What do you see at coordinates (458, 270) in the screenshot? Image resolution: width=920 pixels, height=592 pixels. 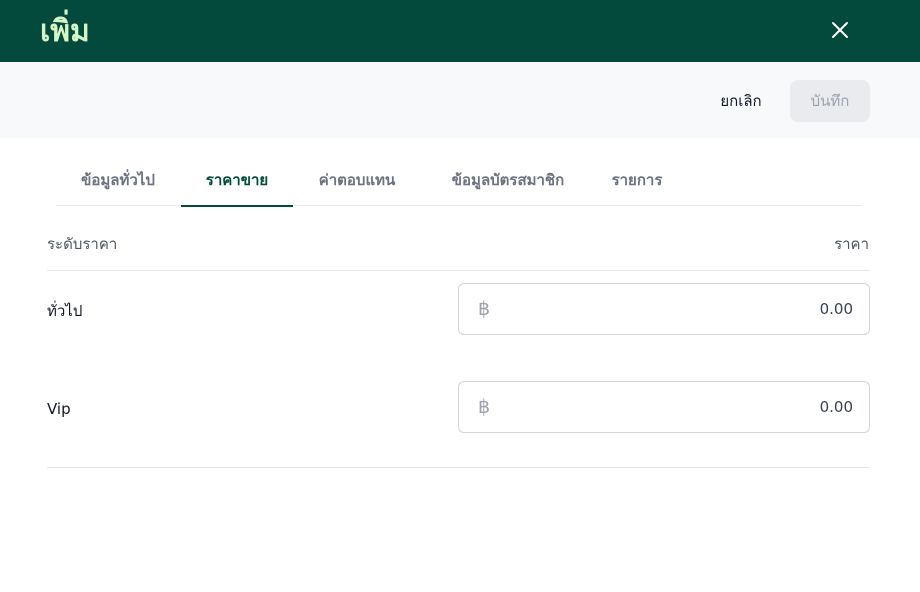 I see `header-divider` at bounding box center [458, 270].